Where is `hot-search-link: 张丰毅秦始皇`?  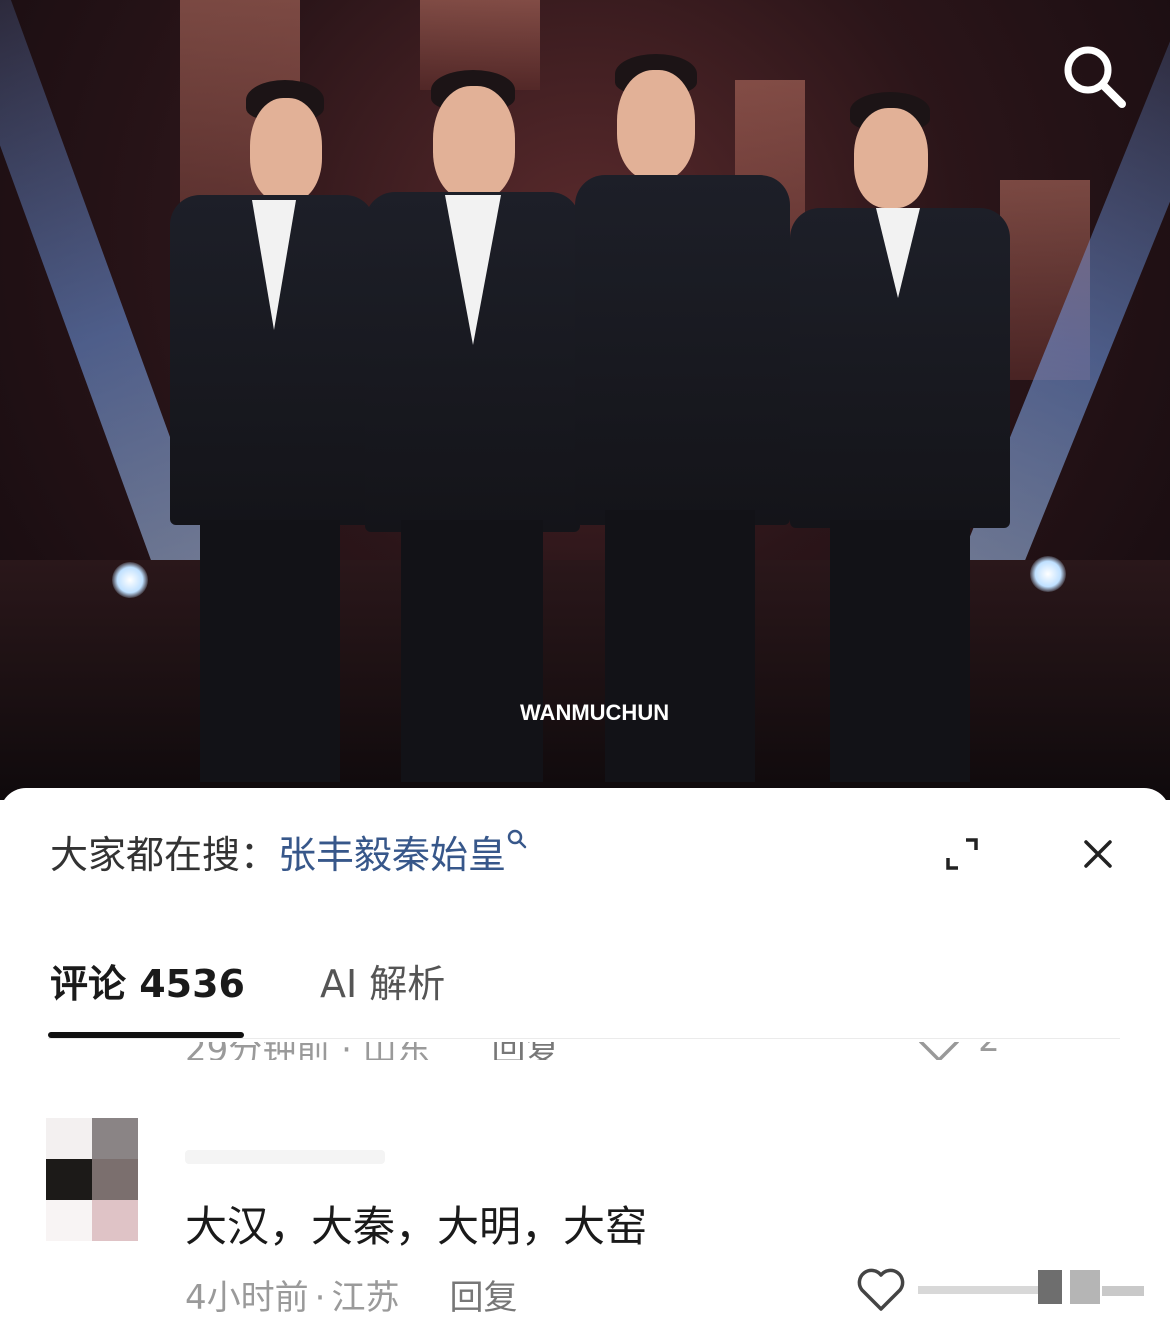
hot-search-link: 张丰毅秦始皇 is located at coordinates (403, 853).